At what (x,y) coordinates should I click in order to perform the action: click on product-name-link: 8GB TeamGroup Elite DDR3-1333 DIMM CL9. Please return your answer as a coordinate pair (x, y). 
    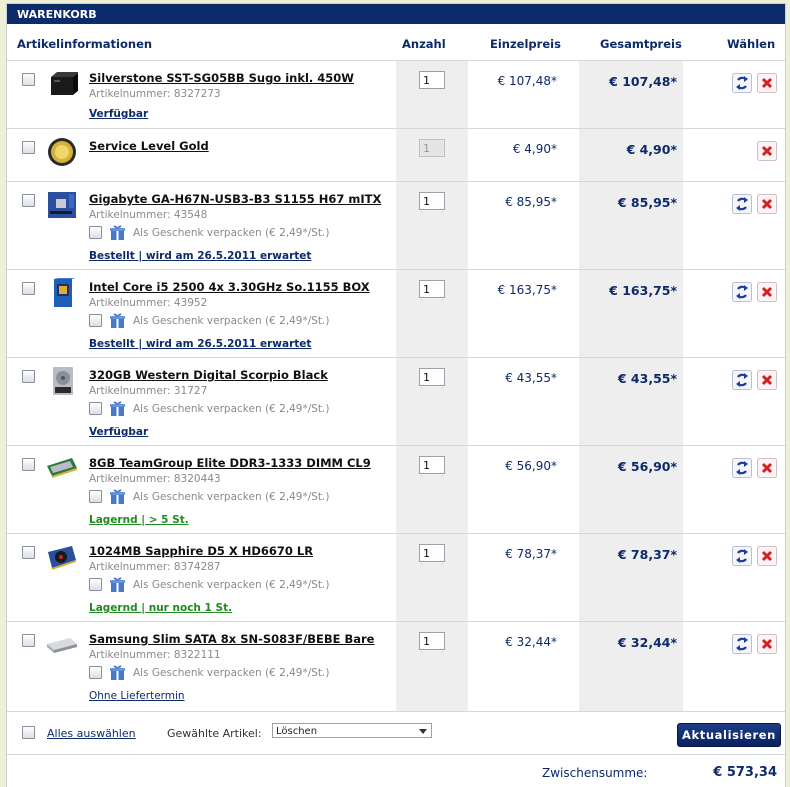
    Looking at the image, I should click on (230, 463).